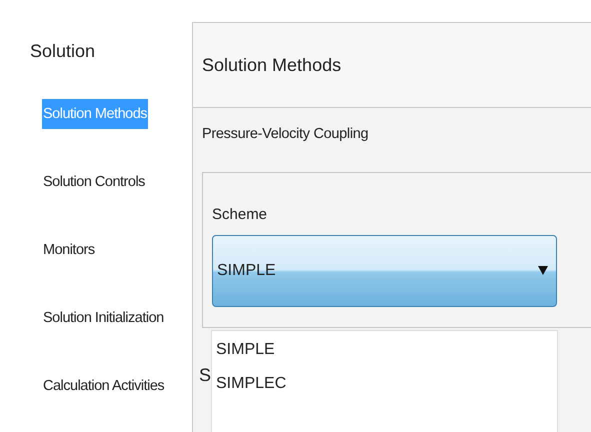 Image resolution: width=591 pixels, height=432 pixels. I want to click on tree-item: Solution Initialization, so click(103, 318).